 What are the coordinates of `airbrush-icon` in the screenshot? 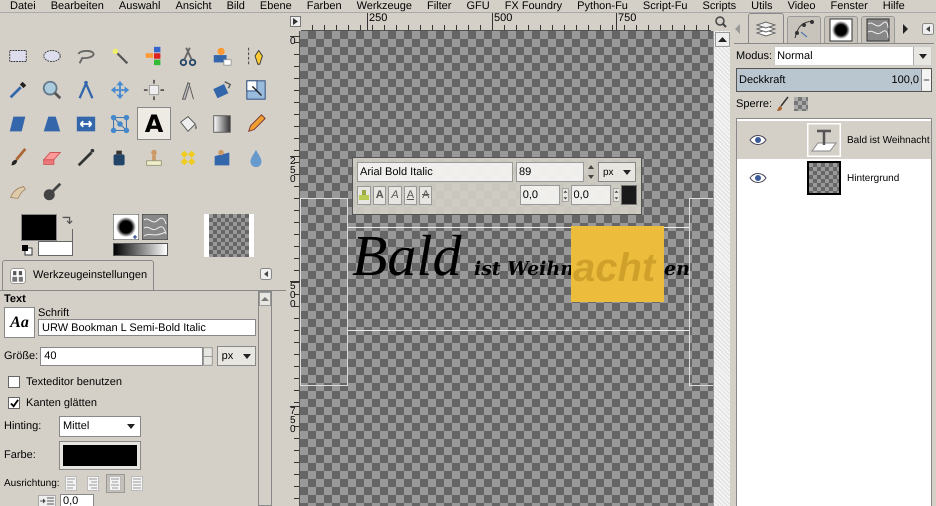 It's located at (86, 157).